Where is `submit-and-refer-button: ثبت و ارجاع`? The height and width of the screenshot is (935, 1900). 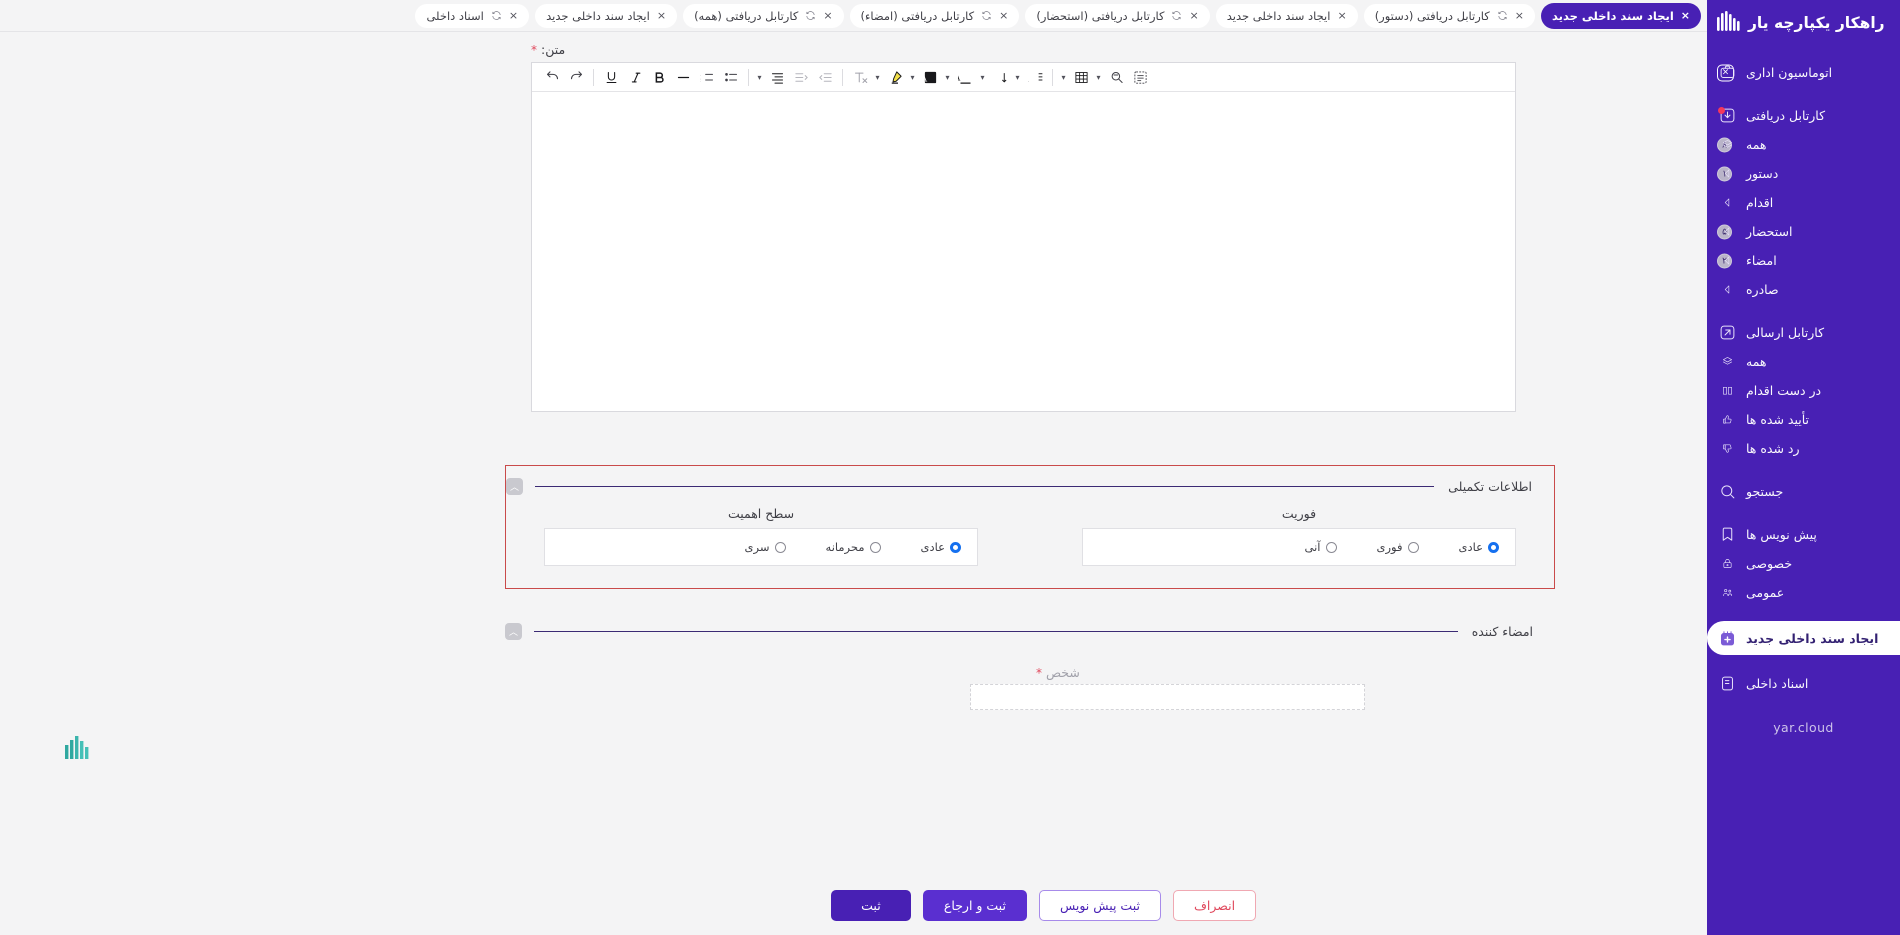 submit-and-refer-button: ثبت و ارجاع is located at coordinates (974, 905).